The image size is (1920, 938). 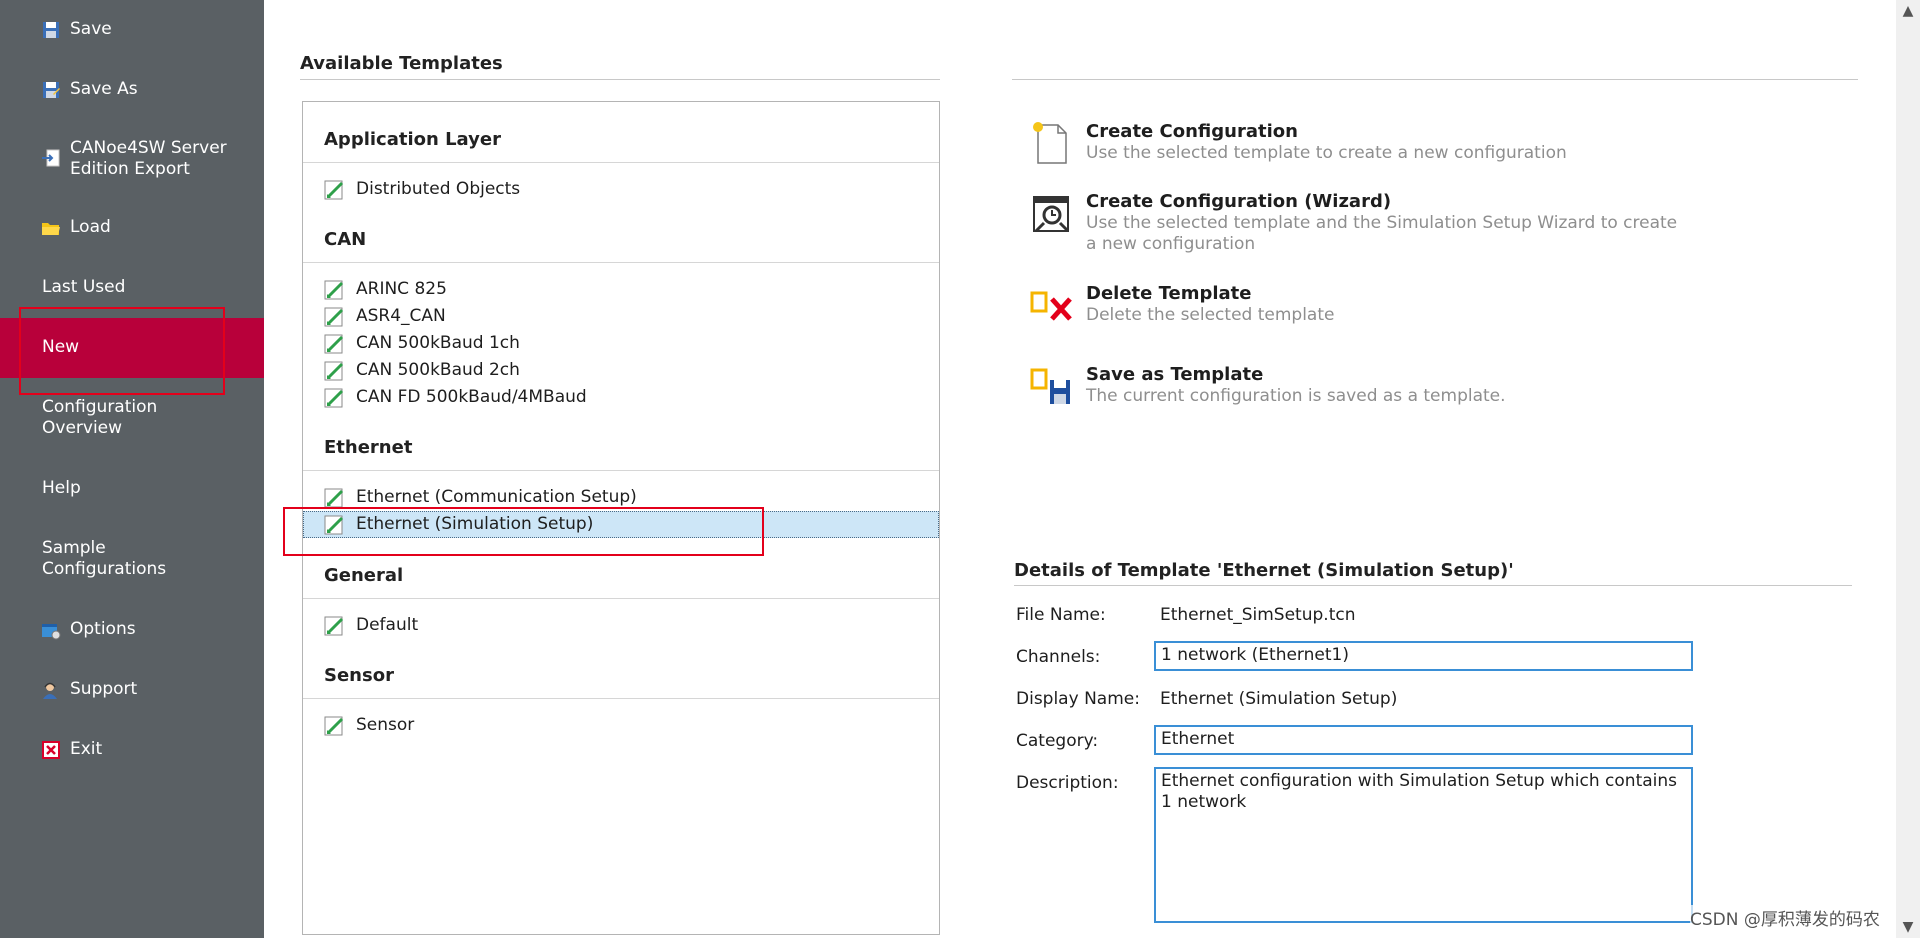 What do you see at coordinates (438, 189) in the screenshot?
I see `template-label: Distributed Objects` at bounding box center [438, 189].